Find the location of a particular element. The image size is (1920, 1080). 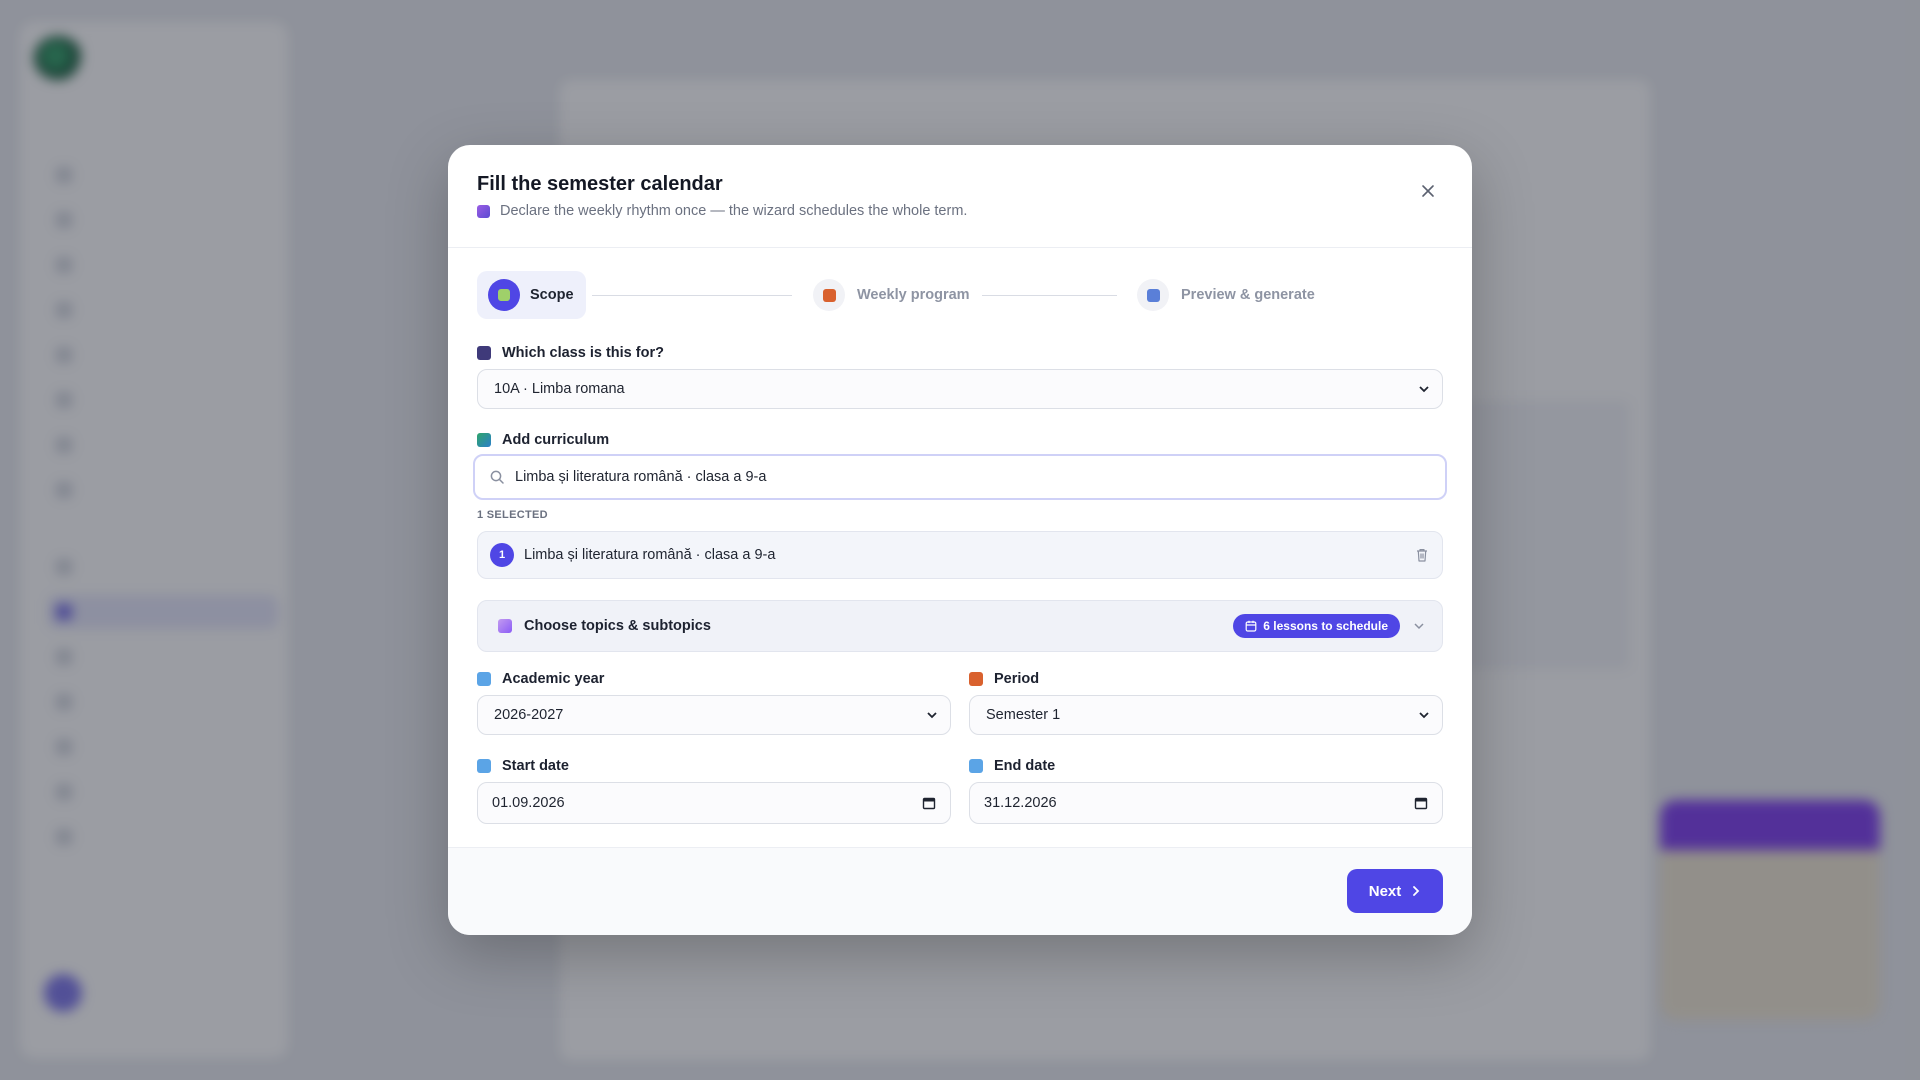

curriculum-field-label: Add curriculum is located at coordinates (543, 440).